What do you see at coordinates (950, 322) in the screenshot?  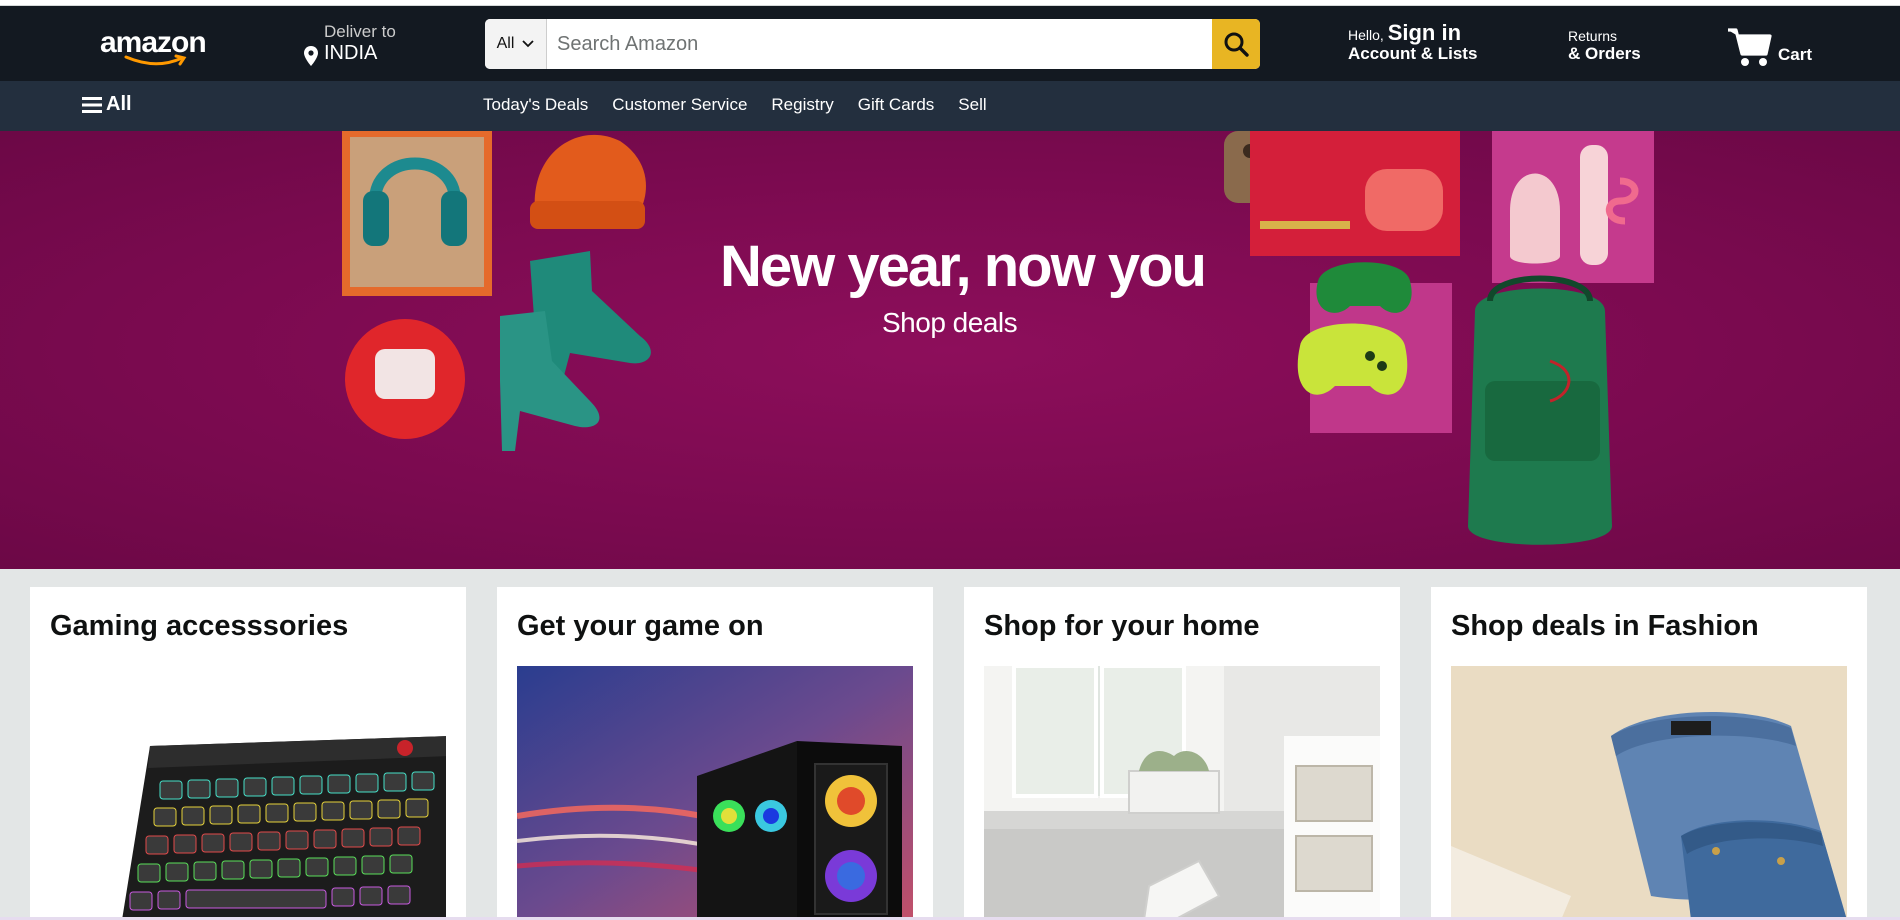 I see `hero-subtitle: Shop deals` at bounding box center [950, 322].